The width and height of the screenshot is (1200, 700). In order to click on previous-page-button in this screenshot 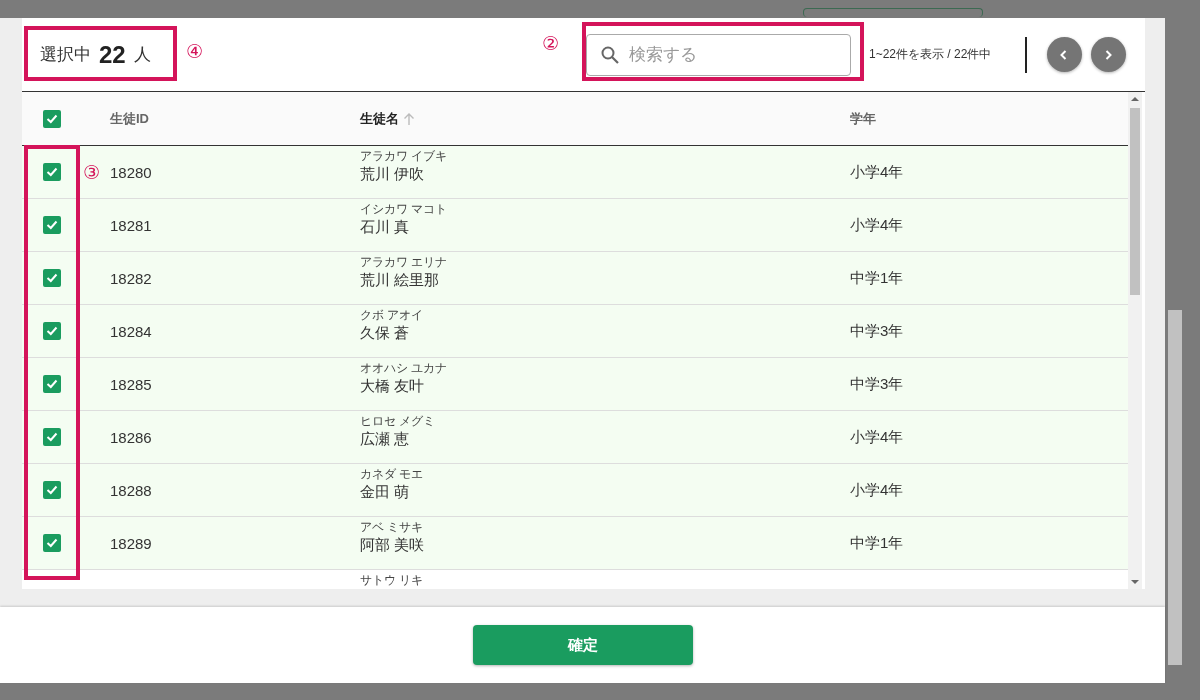, I will do `click(1064, 54)`.